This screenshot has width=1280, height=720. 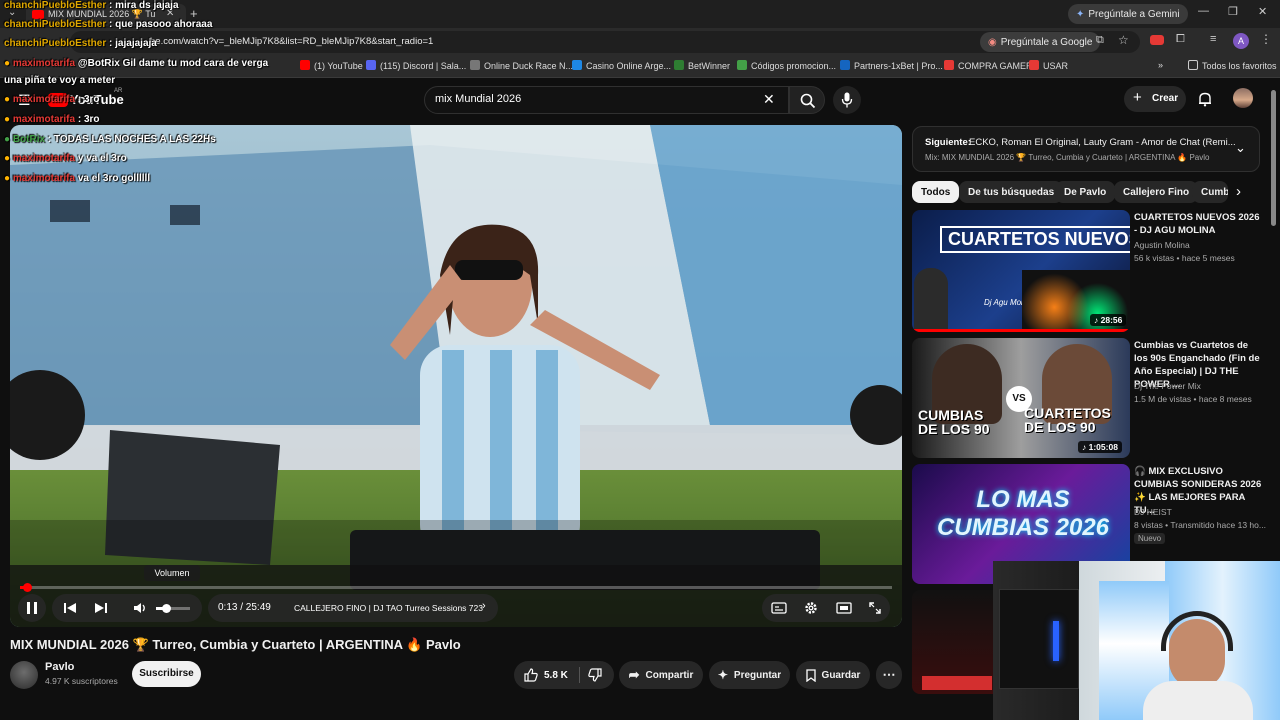 I want to click on bookmark-betwinner: BetWinner, so click(x=702, y=65).